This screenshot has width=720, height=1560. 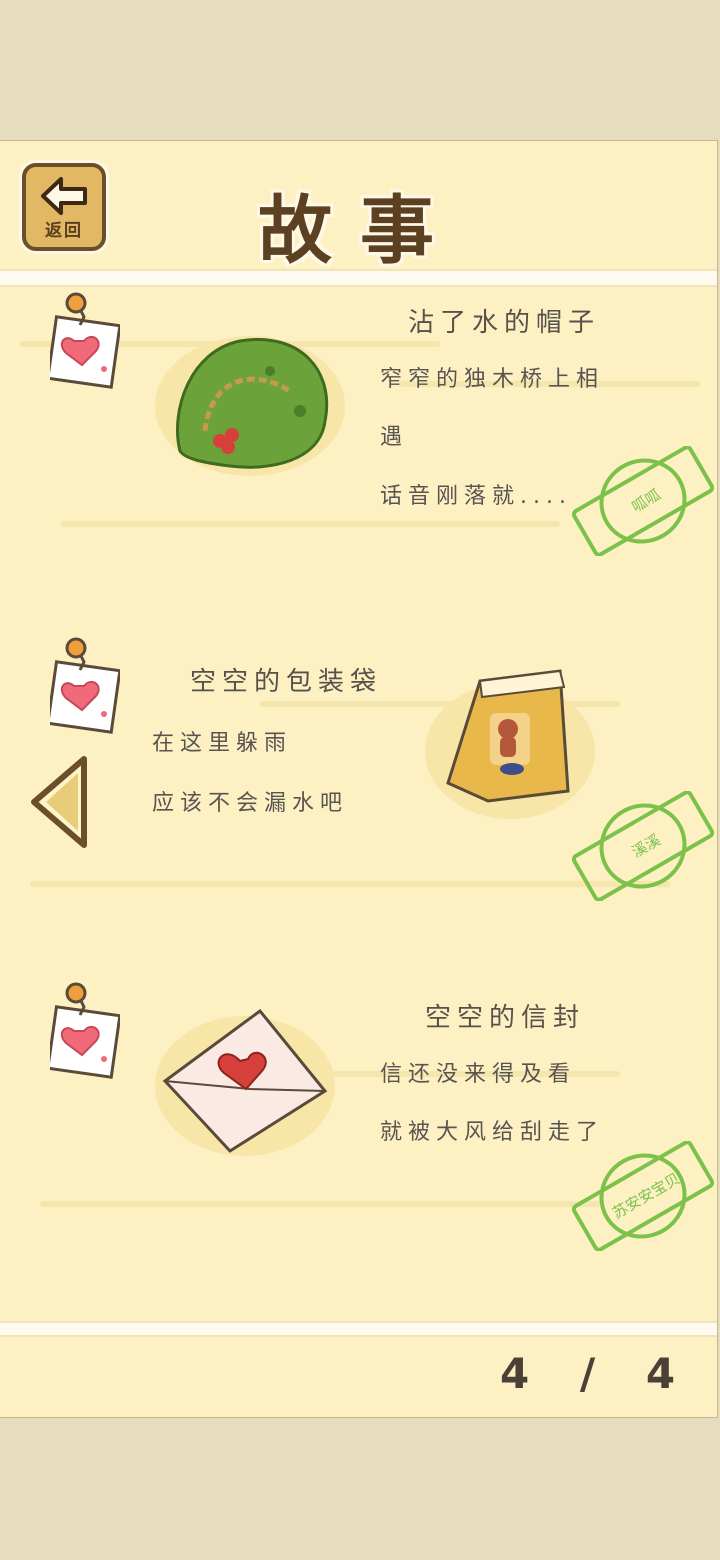 What do you see at coordinates (478, 1074) in the screenshot?
I see `story-line: 信还没来得及看` at bounding box center [478, 1074].